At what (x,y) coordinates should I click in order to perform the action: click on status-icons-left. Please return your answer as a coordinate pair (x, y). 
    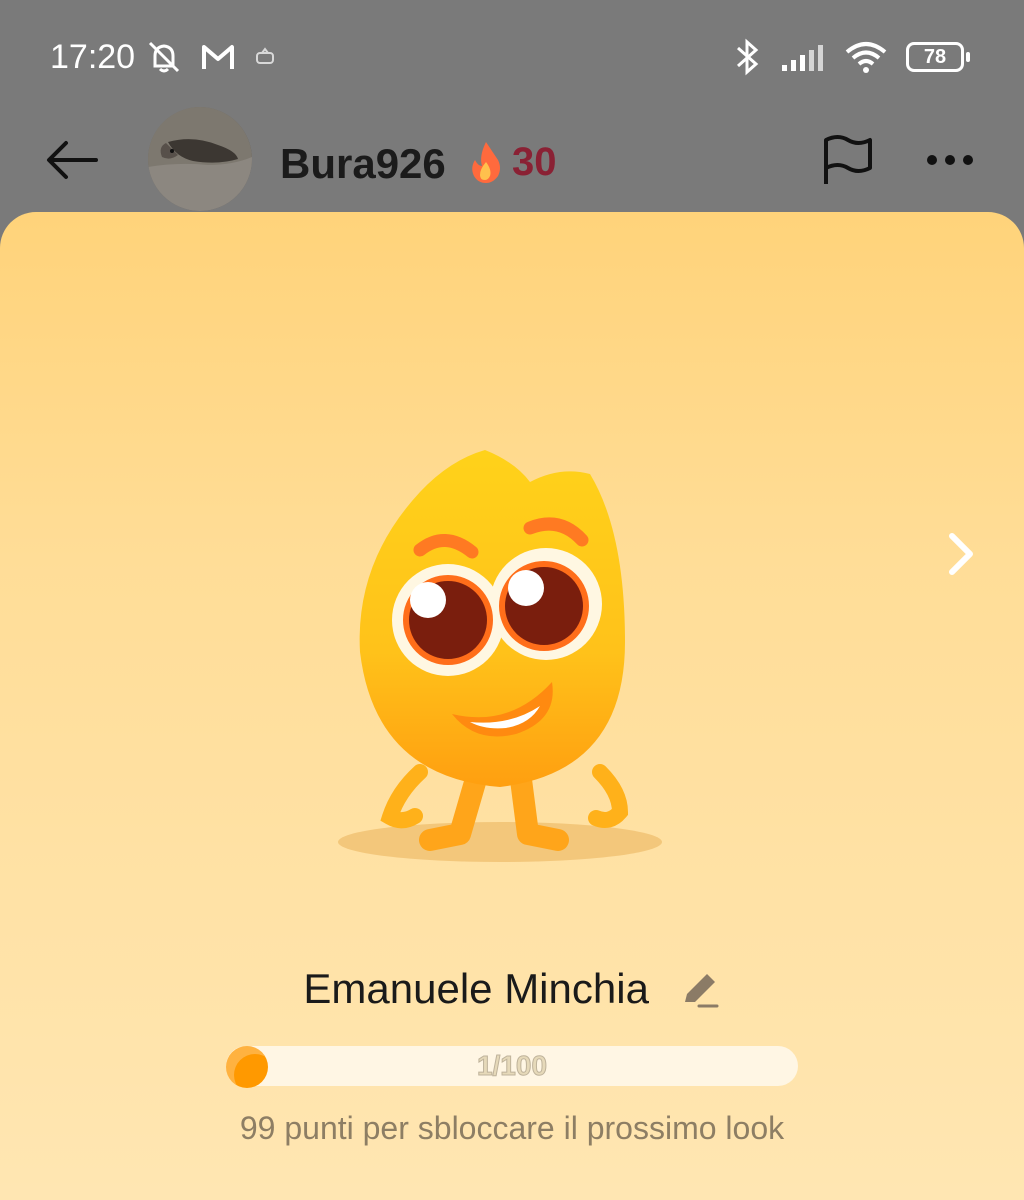
    Looking at the image, I should click on (211, 57).